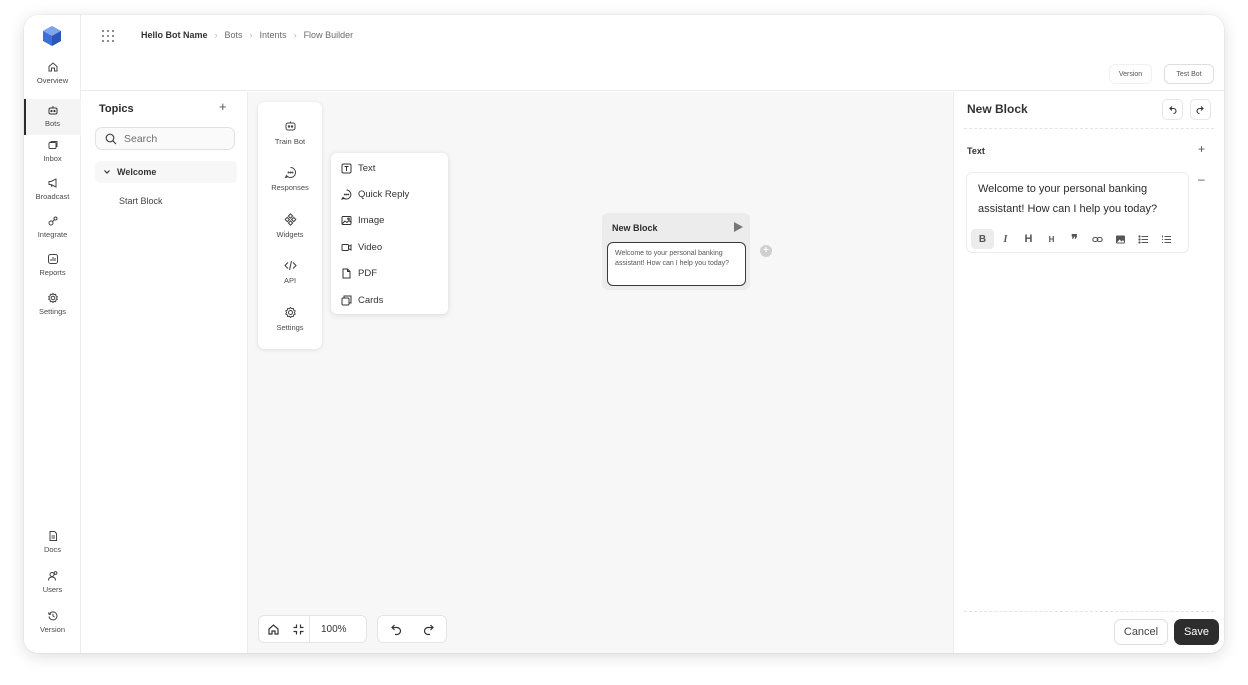  What do you see at coordinates (116, 109) in the screenshot?
I see `topics-title: Topics` at bounding box center [116, 109].